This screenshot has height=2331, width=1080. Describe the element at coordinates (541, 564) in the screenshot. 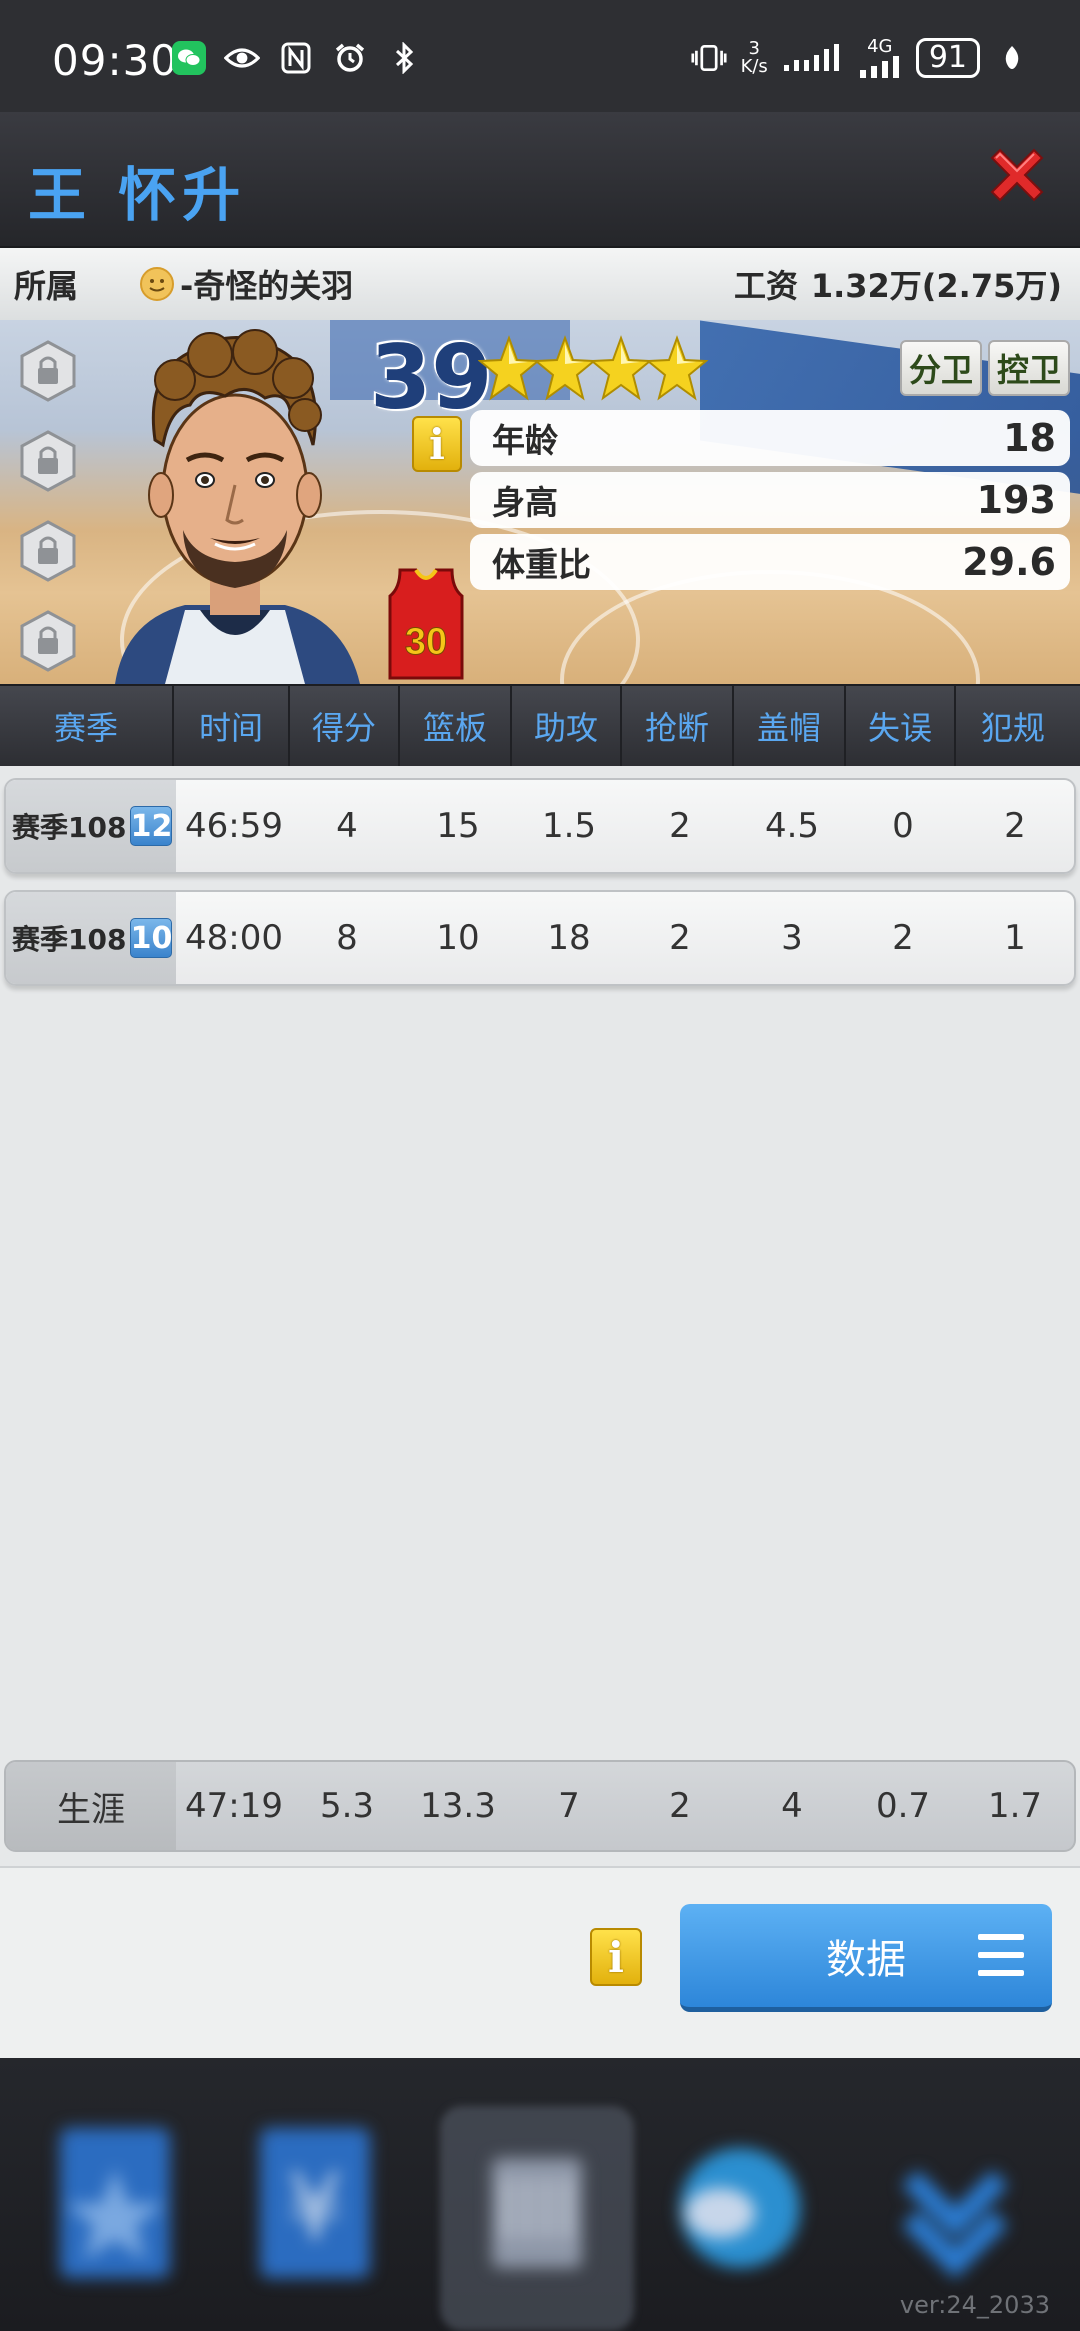

I see `attr-label: 体重比` at that location.